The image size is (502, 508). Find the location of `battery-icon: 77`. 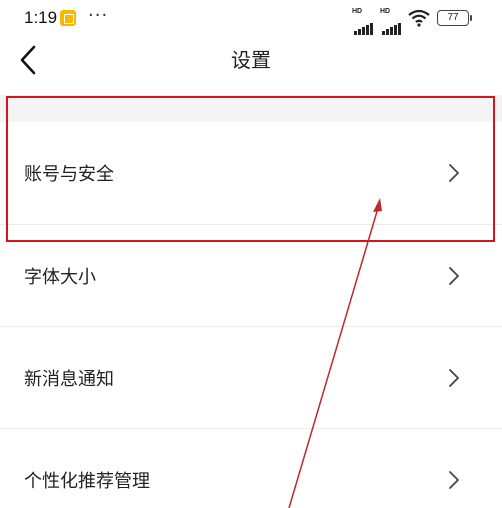

battery-icon: 77 is located at coordinates (454, 18).